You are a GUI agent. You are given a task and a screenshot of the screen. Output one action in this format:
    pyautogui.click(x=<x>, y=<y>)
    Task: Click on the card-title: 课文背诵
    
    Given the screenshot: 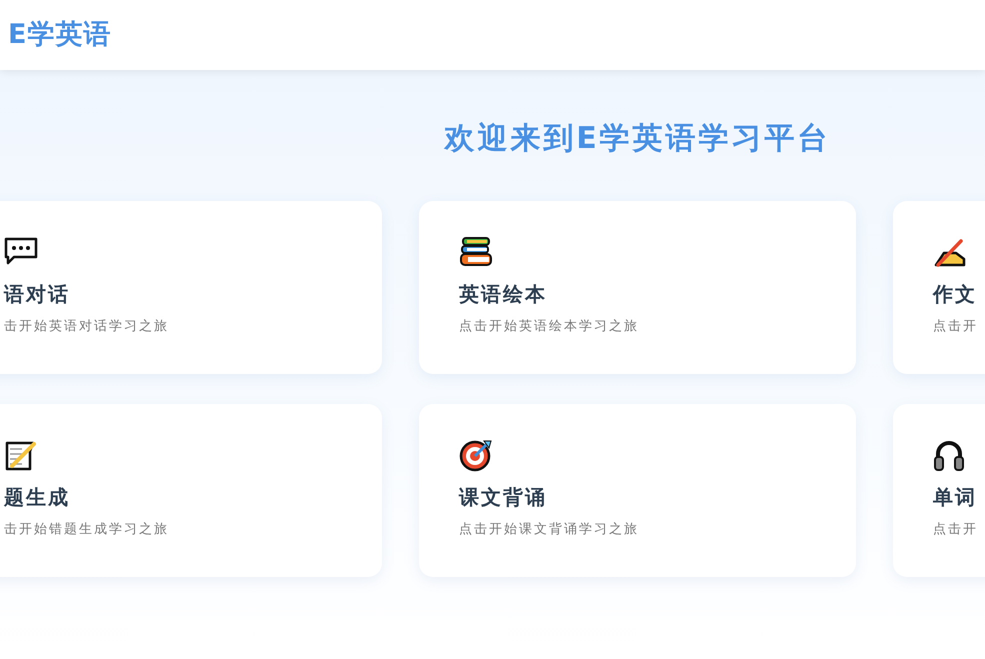 What is the action you would take?
    pyautogui.click(x=503, y=498)
    